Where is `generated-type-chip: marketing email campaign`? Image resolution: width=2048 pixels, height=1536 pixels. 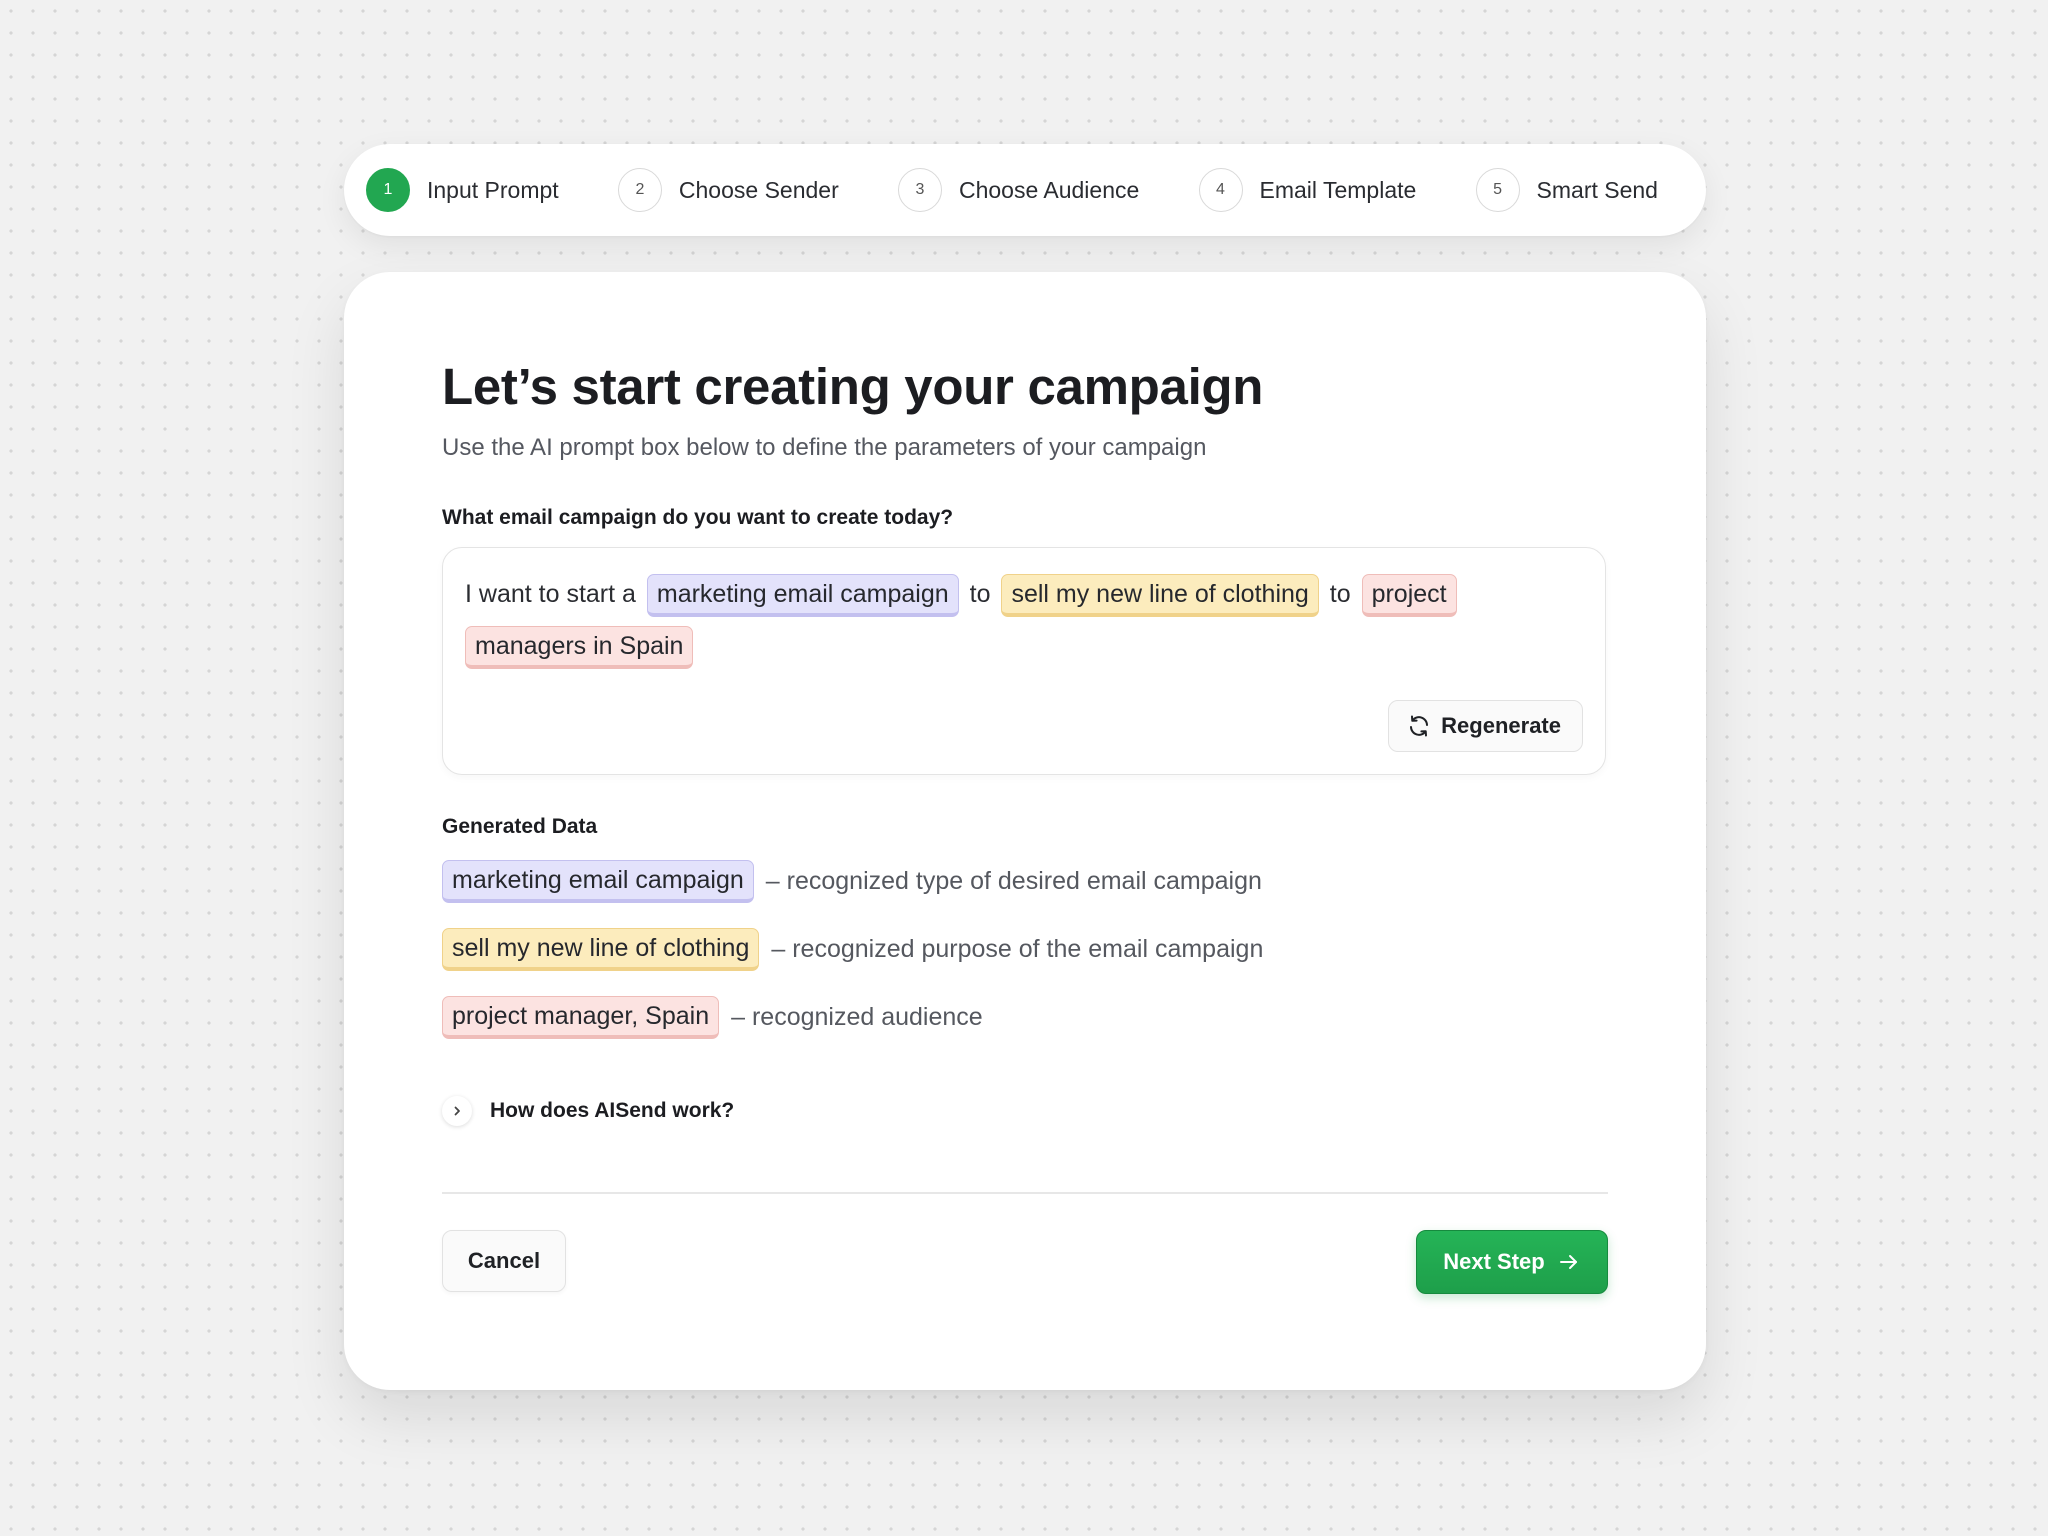 generated-type-chip: marketing email campaign is located at coordinates (598, 881).